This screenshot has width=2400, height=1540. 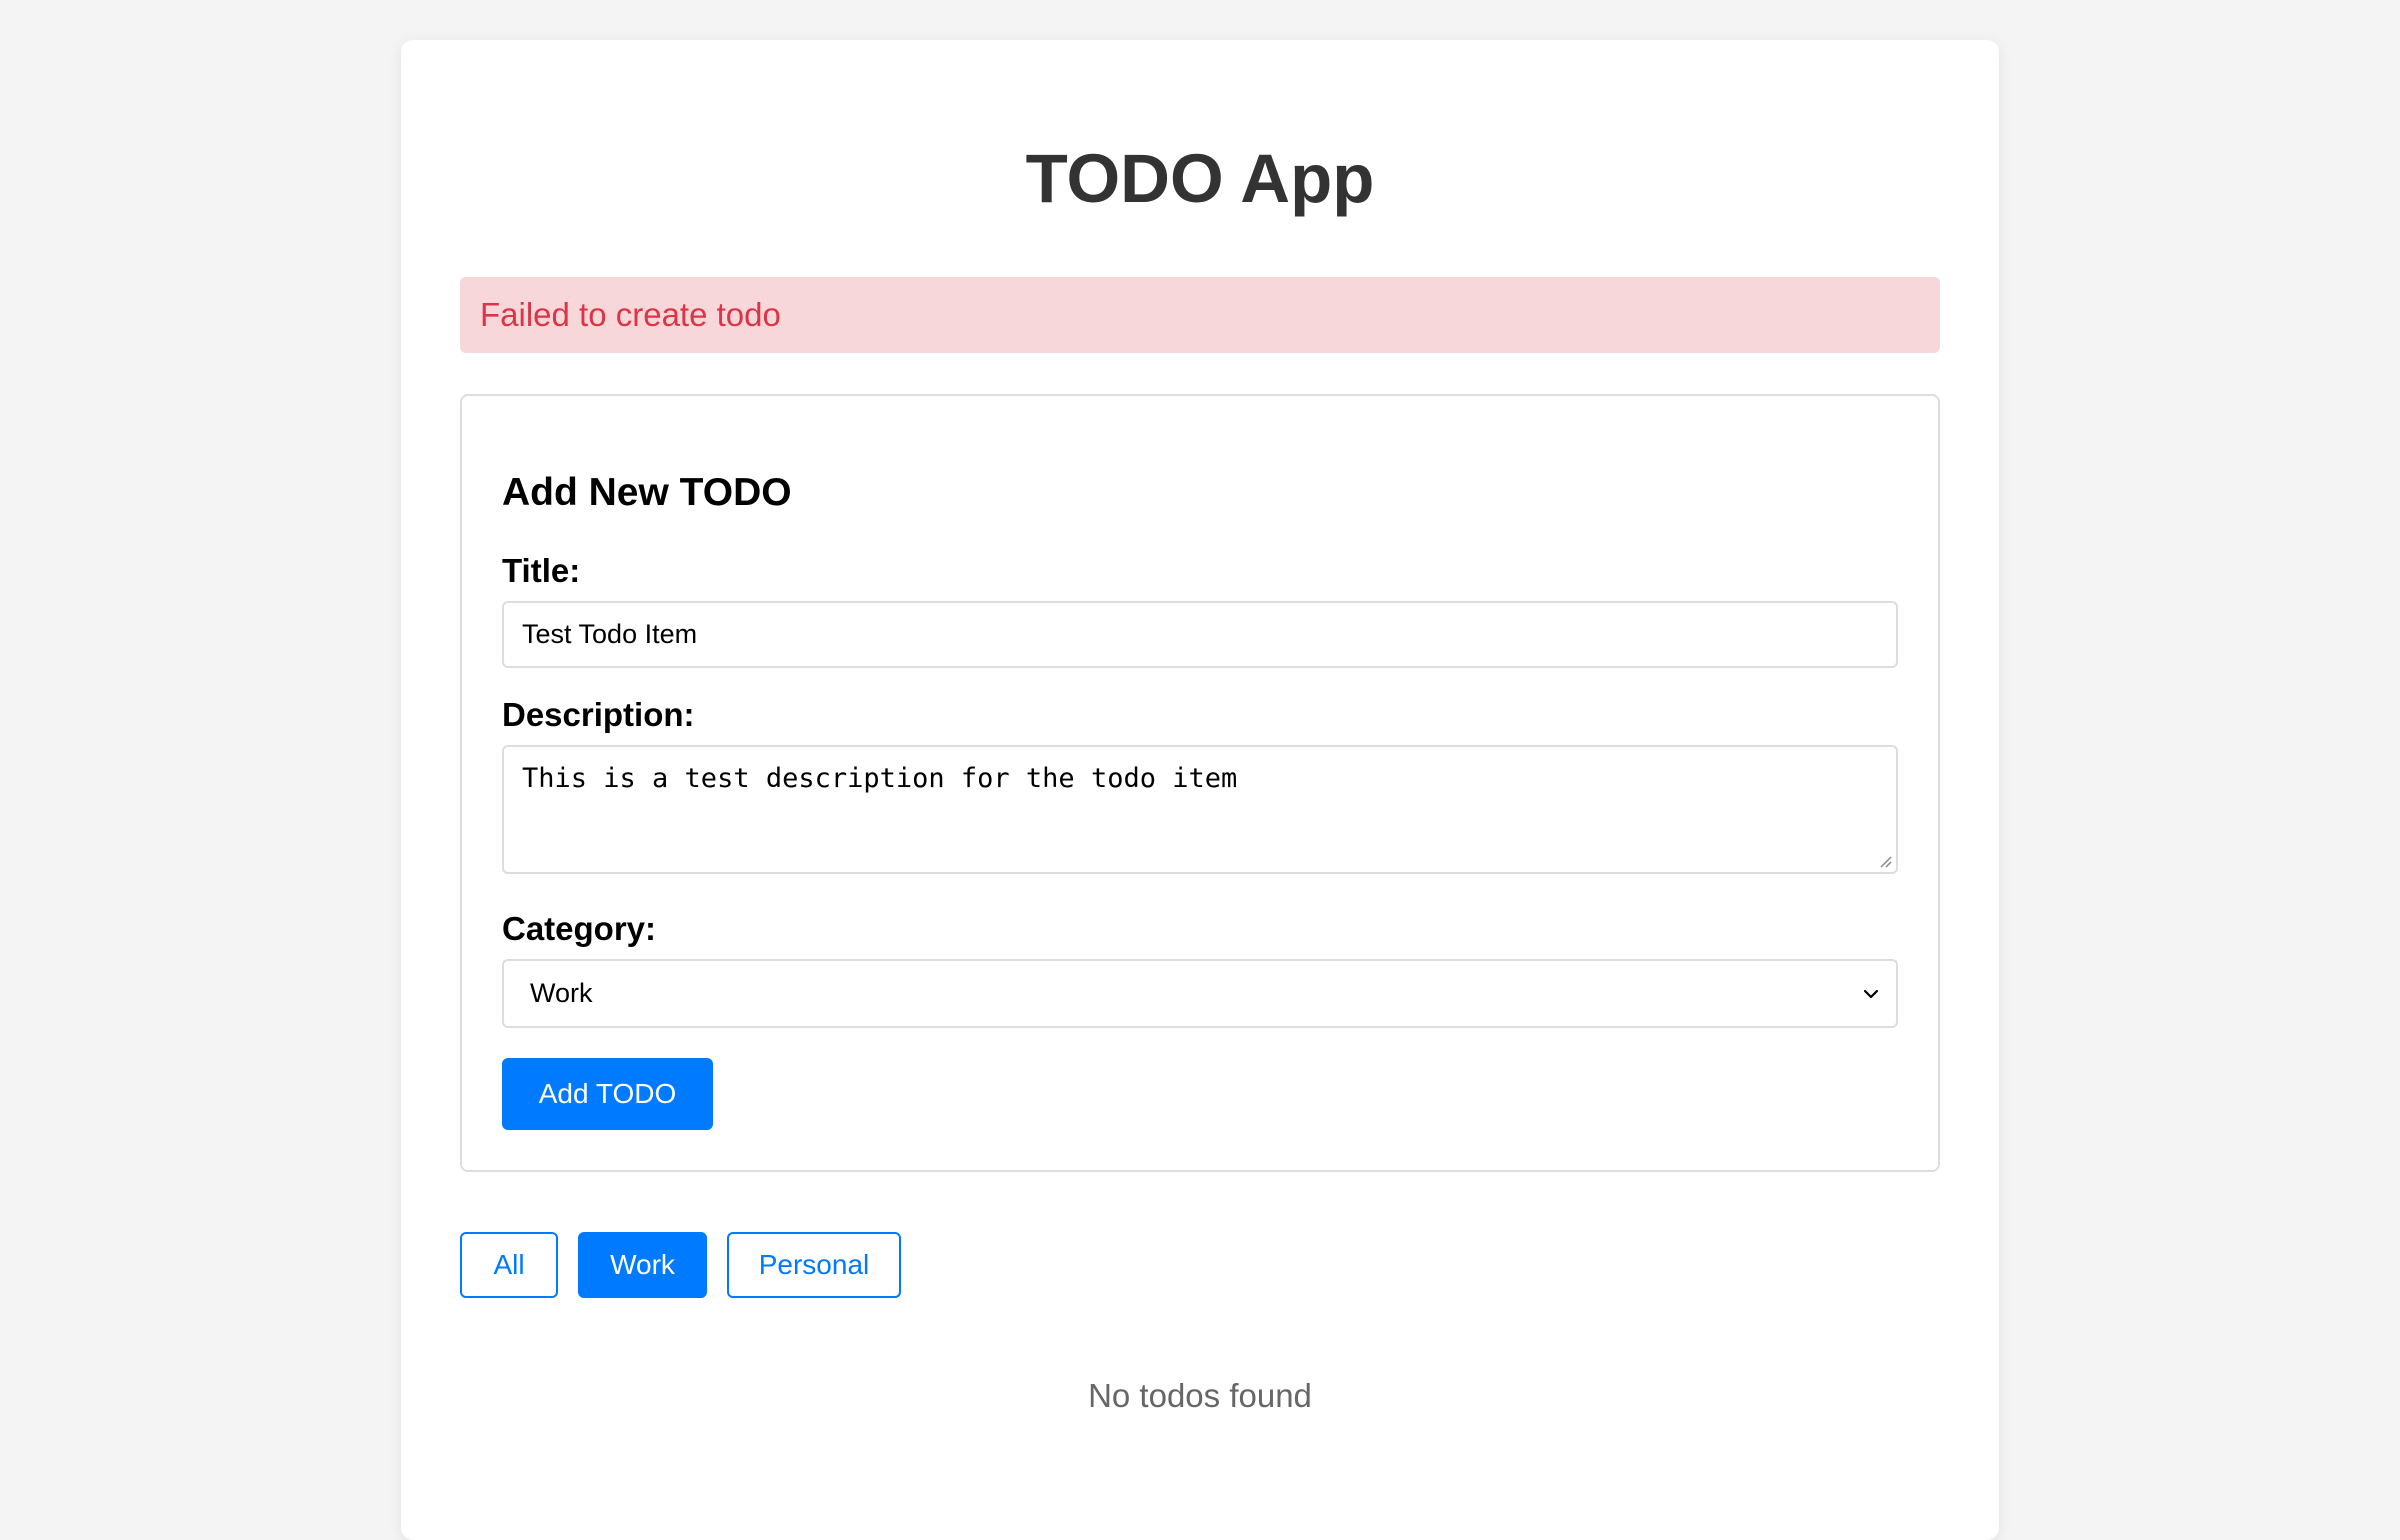 I want to click on title-input: Test Todo Item, so click(x=1200, y=634).